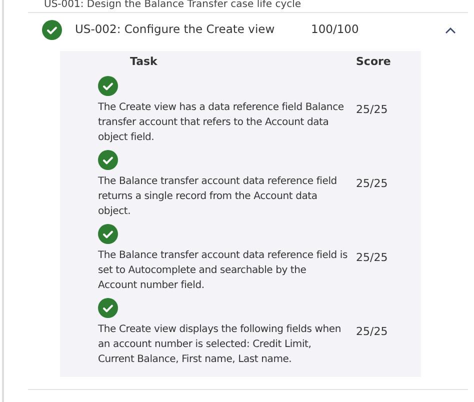 The width and height of the screenshot is (474, 402). I want to click on story-title: US-002: Configure the Create view, so click(175, 29).